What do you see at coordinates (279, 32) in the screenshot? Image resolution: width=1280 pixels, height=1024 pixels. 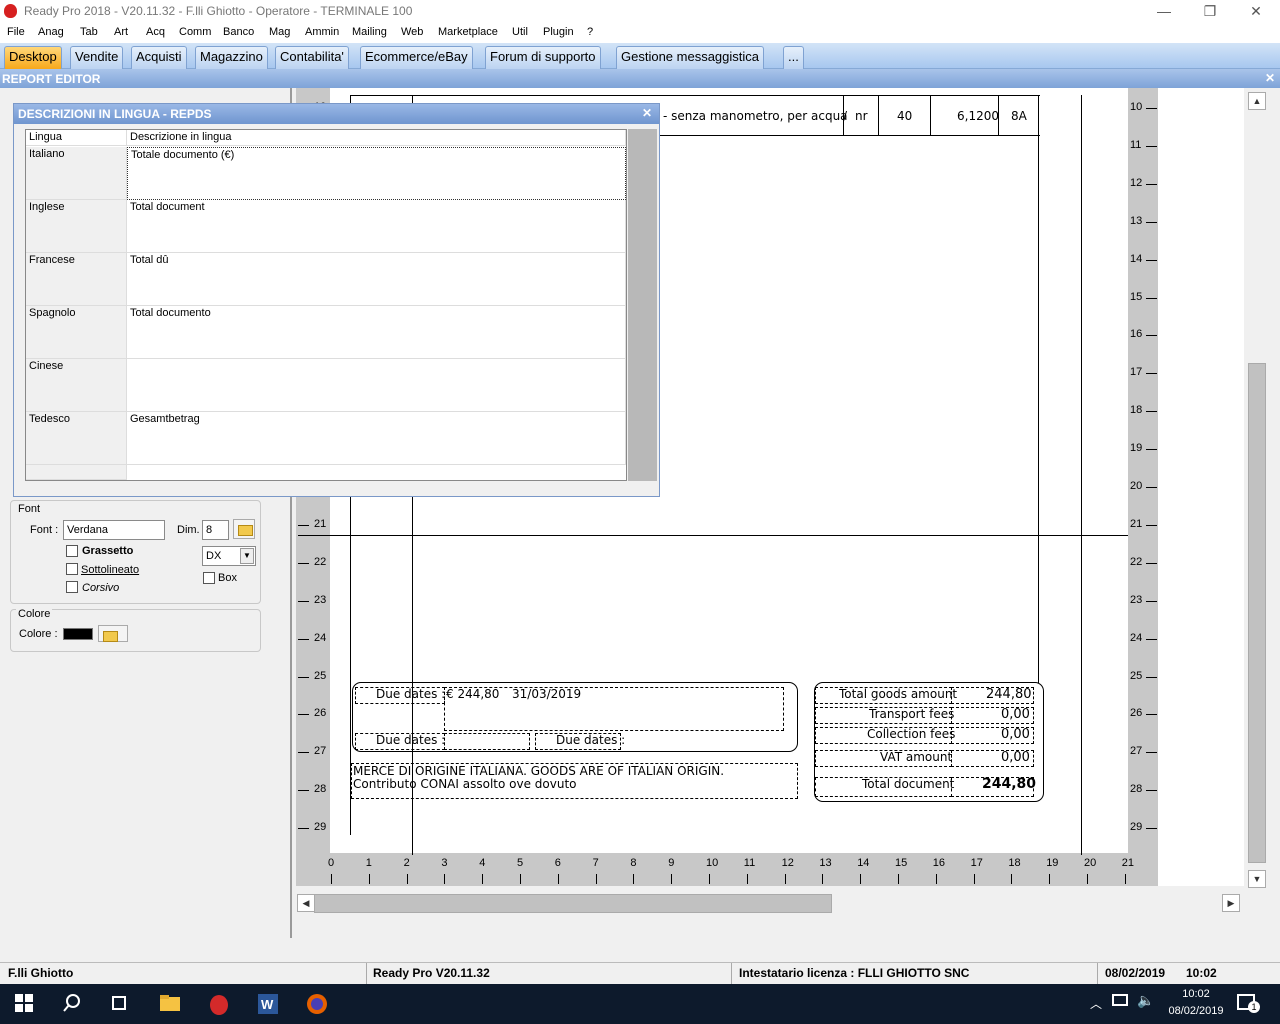 I see `menu-mag: Mag` at bounding box center [279, 32].